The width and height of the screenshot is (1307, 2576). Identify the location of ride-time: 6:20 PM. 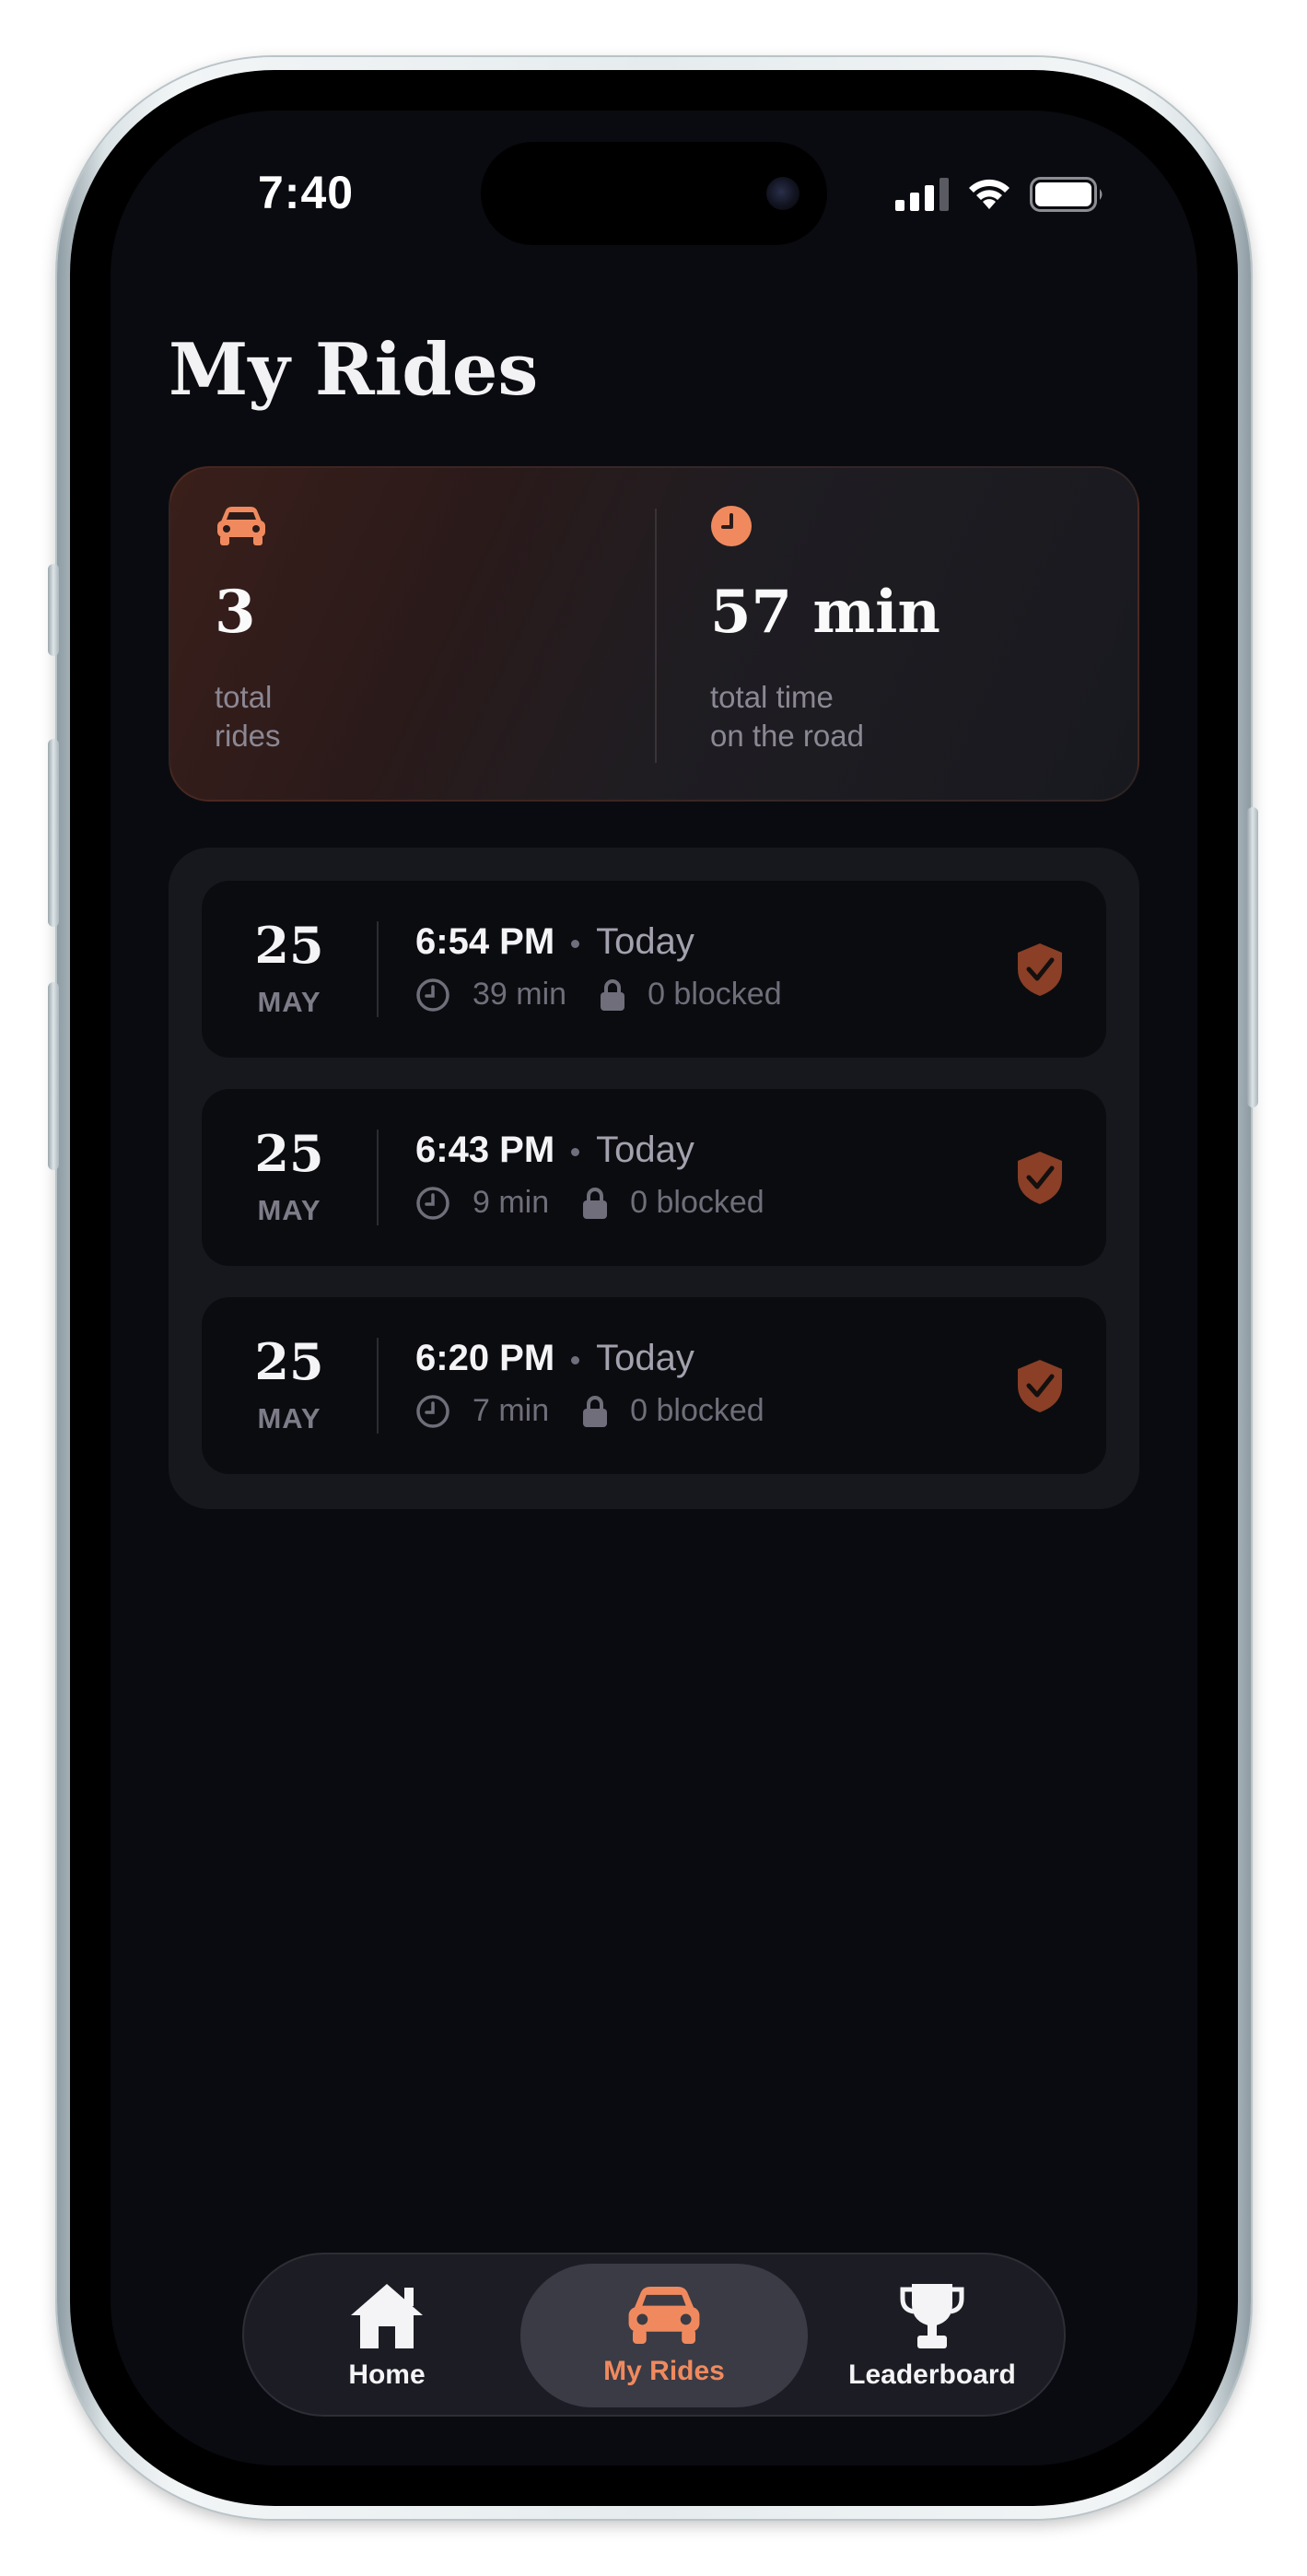
(485, 1358).